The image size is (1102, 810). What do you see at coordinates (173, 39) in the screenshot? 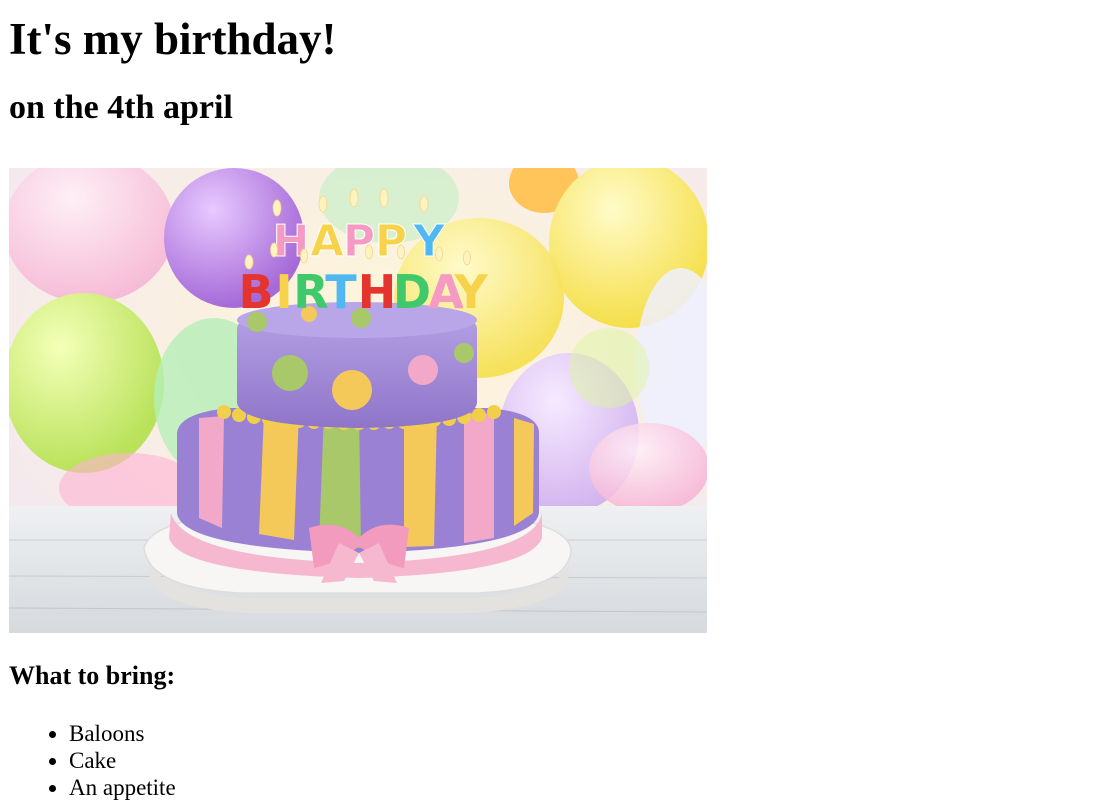
I see `page-title: It's my birthday!` at bounding box center [173, 39].